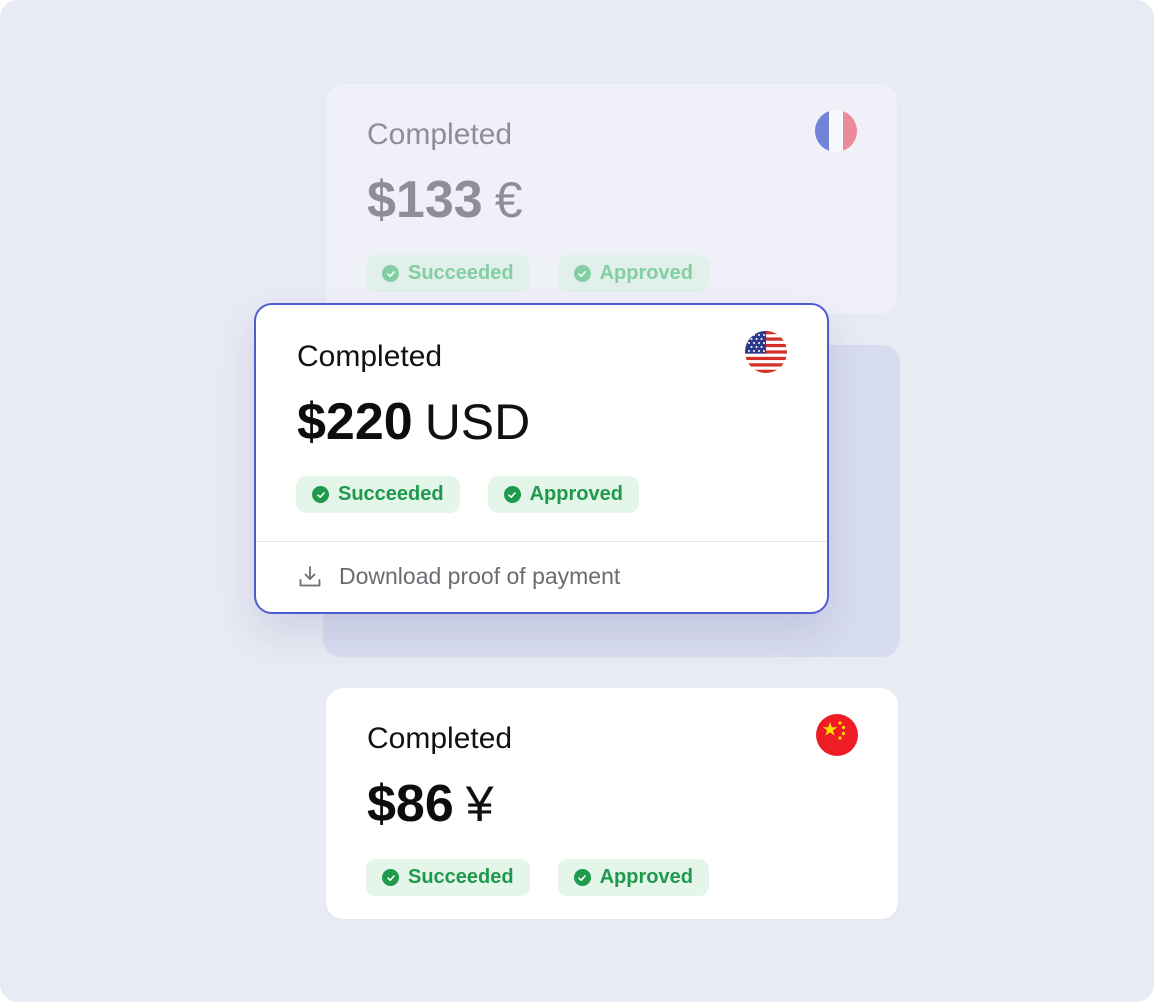  Describe the element at coordinates (541, 541) in the screenshot. I see `card-divider` at that location.